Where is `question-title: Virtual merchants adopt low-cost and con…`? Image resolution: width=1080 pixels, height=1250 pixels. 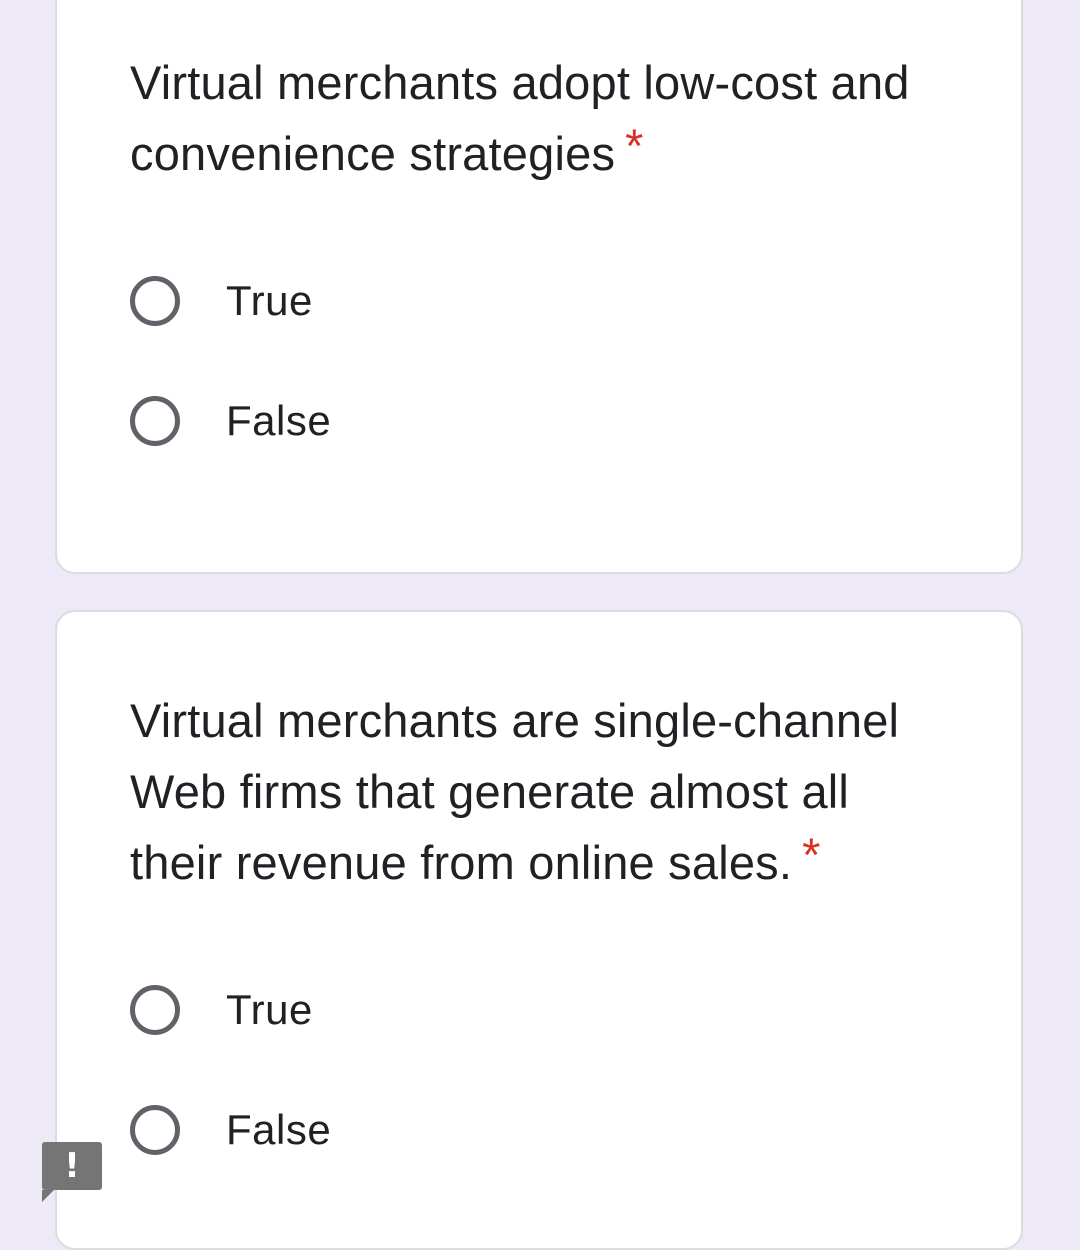 question-title: Virtual merchants adopt low-cost and con… is located at coordinates (540, 118).